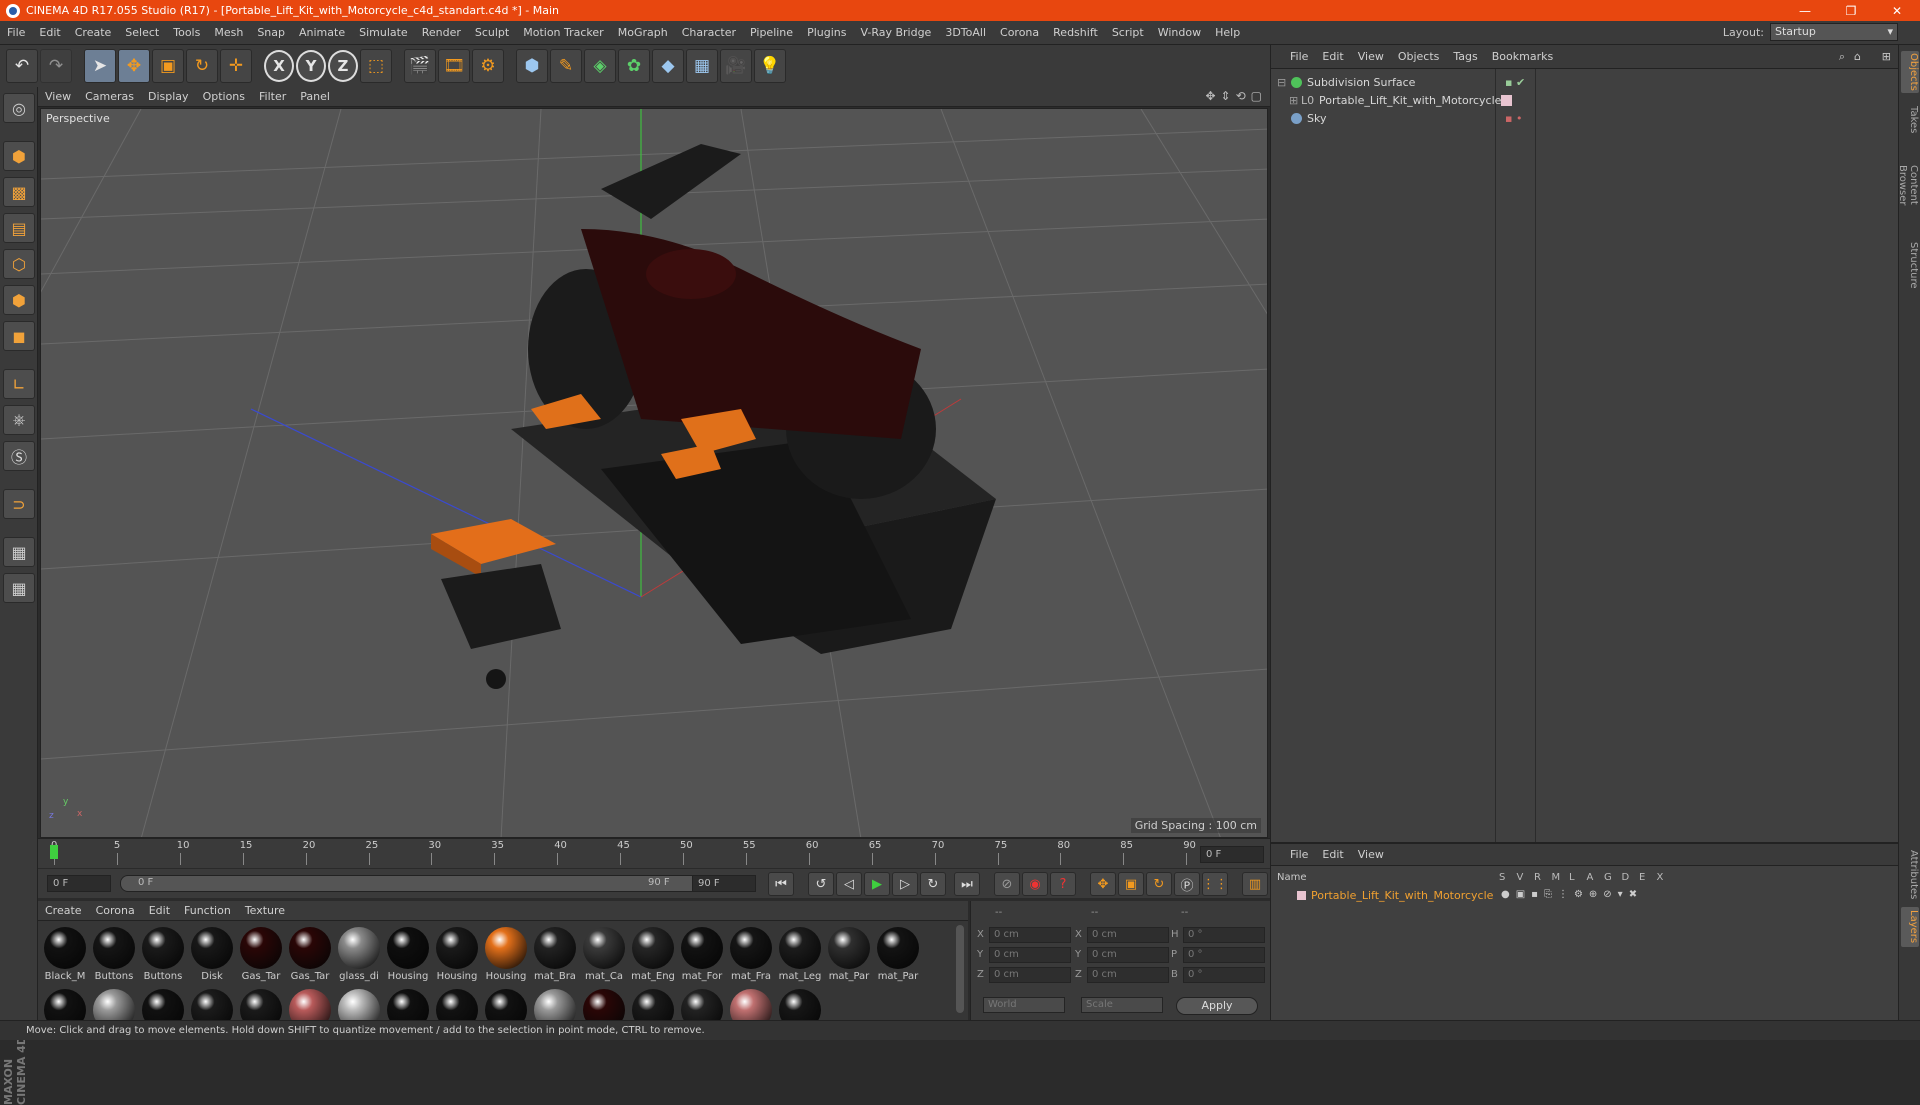 This screenshot has height=1105, width=1920. Describe the element at coordinates (19, 456) in the screenshot. I see `snap-icon: Ⓢ` at that location.